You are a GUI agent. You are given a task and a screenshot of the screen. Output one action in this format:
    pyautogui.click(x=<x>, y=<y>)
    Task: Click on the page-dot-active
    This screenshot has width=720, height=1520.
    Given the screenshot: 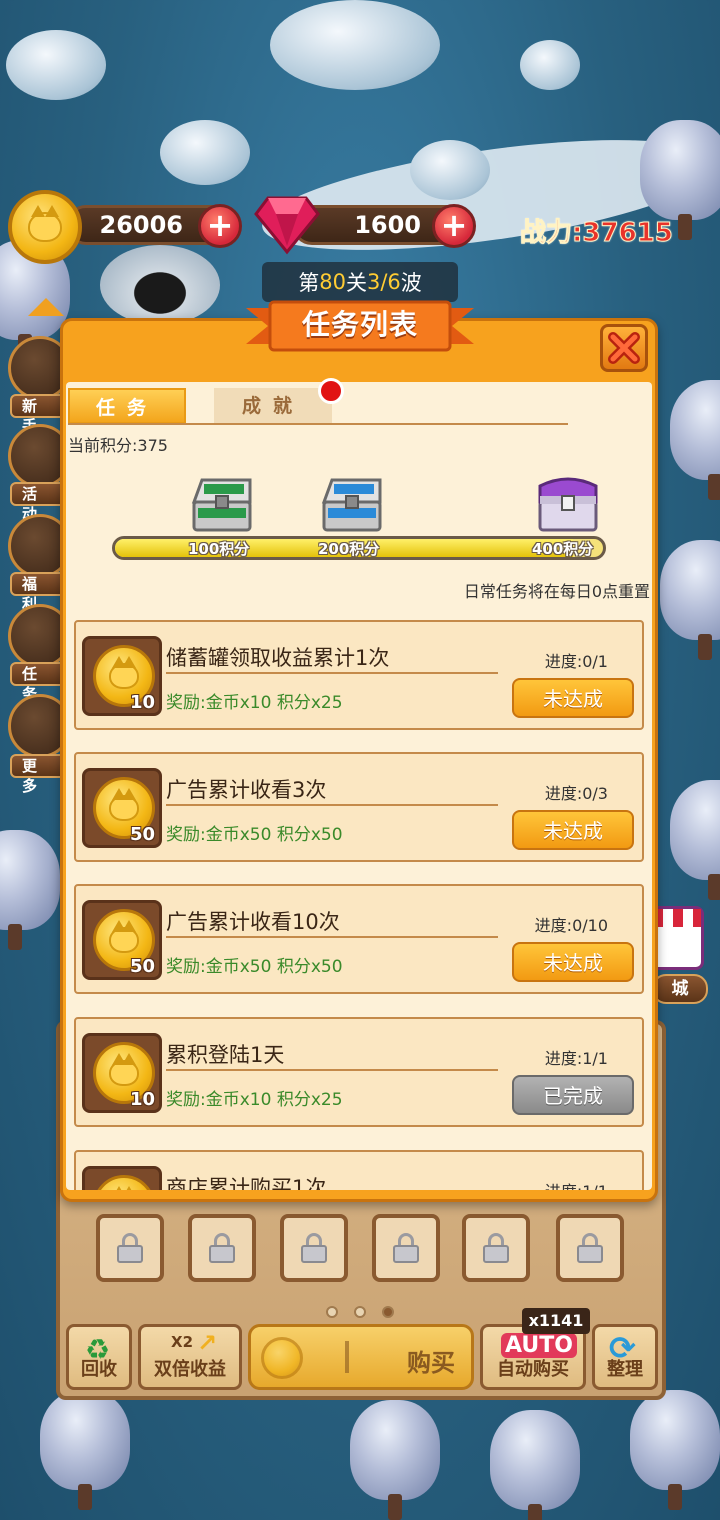 What is the action you would take?
    pyautogui.click(x=388, y=1312)
    